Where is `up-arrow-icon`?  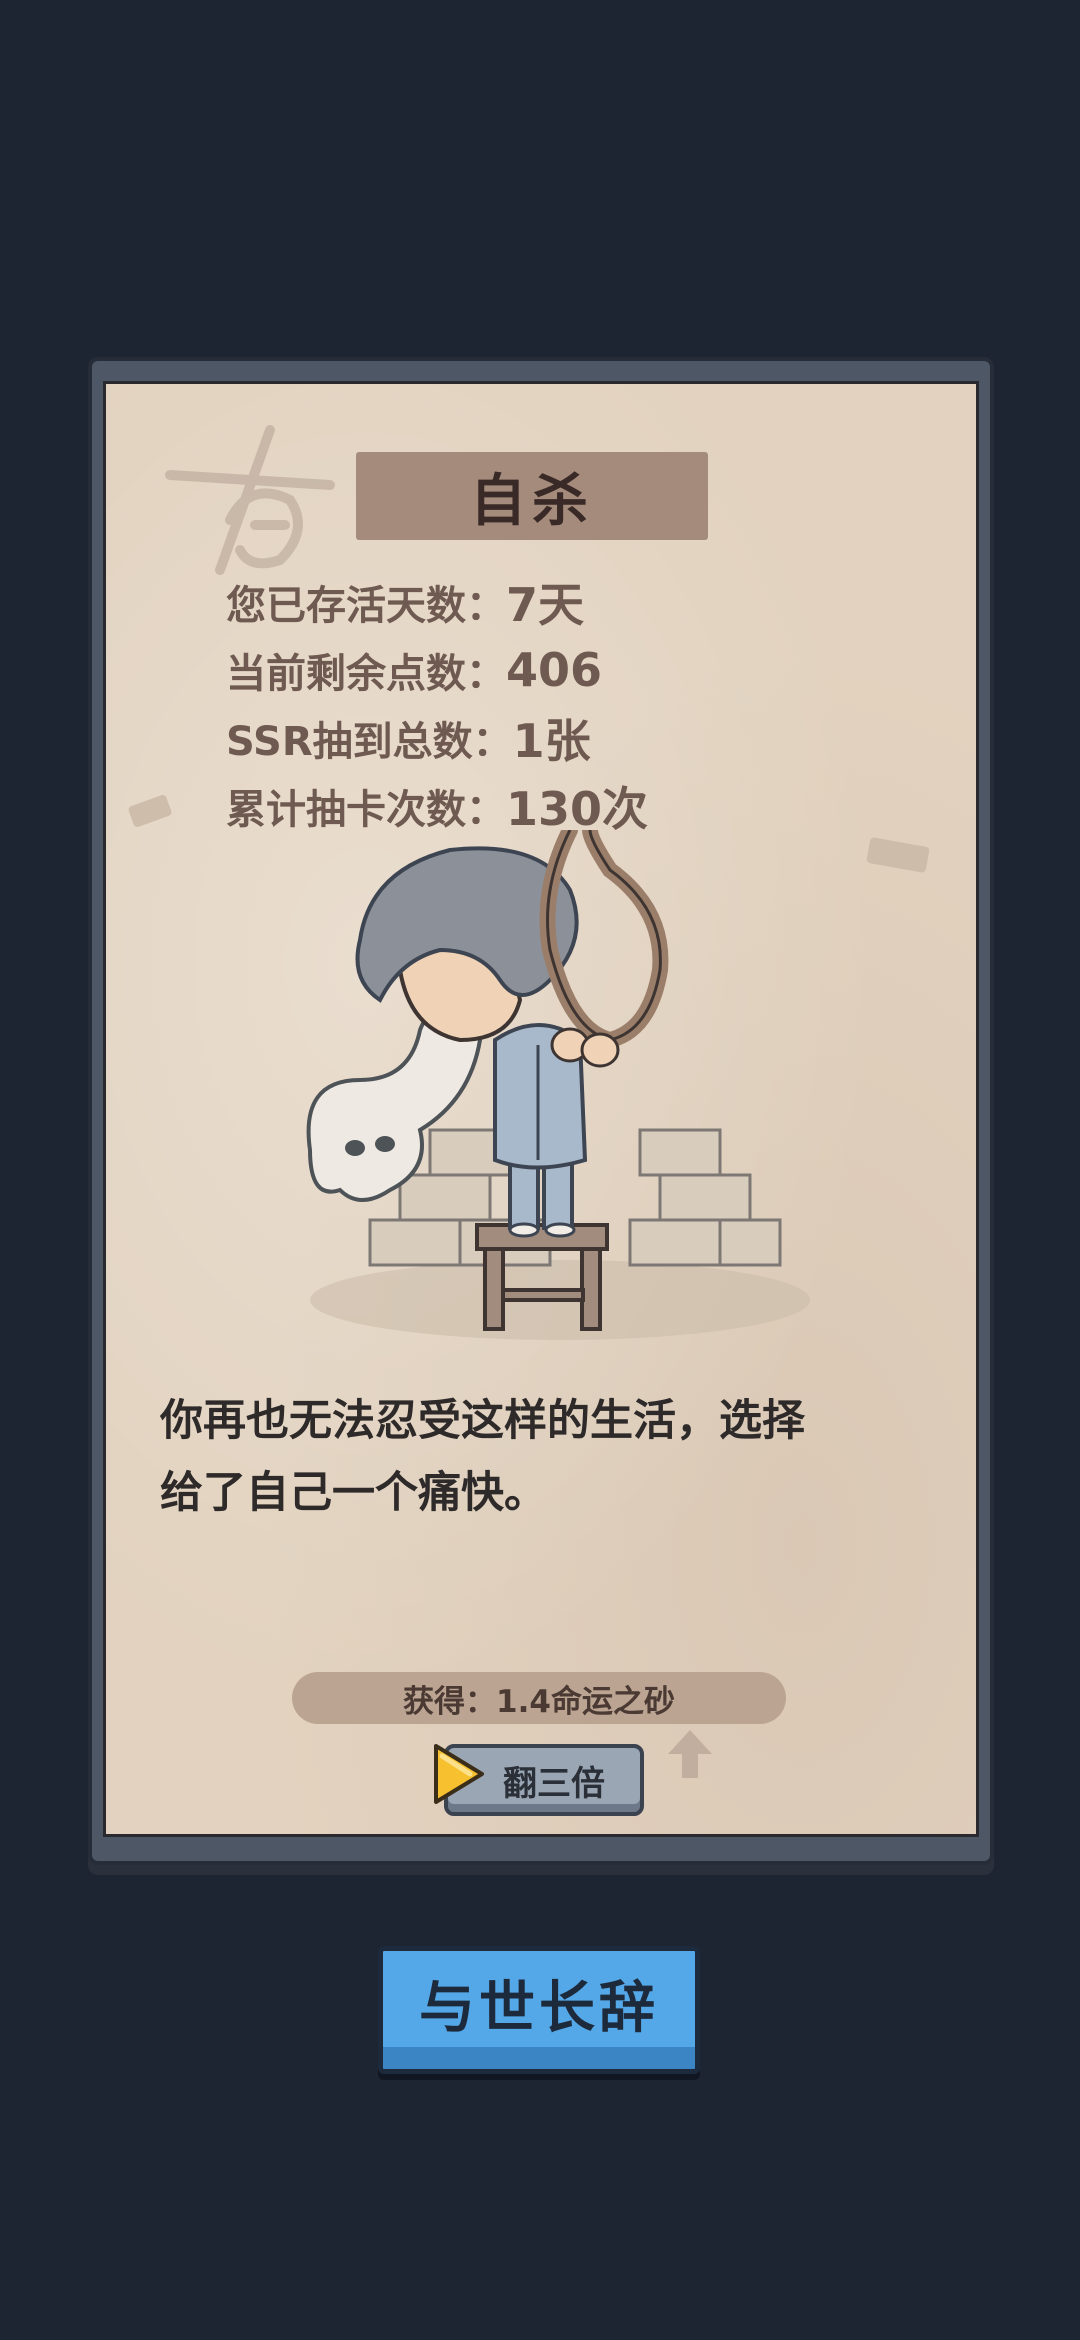
up-arrow-icon is located at coordinates (690, 1754).